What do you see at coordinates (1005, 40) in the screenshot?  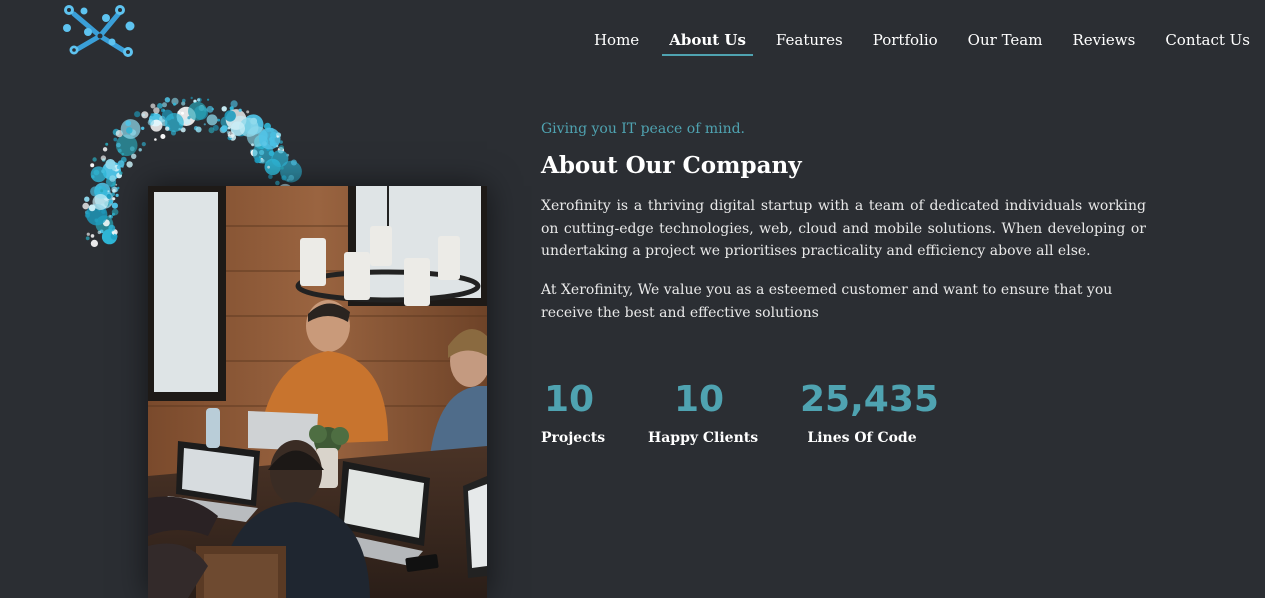 I see `nav-our-team: Our Team` at bounding box center [1005, 40].